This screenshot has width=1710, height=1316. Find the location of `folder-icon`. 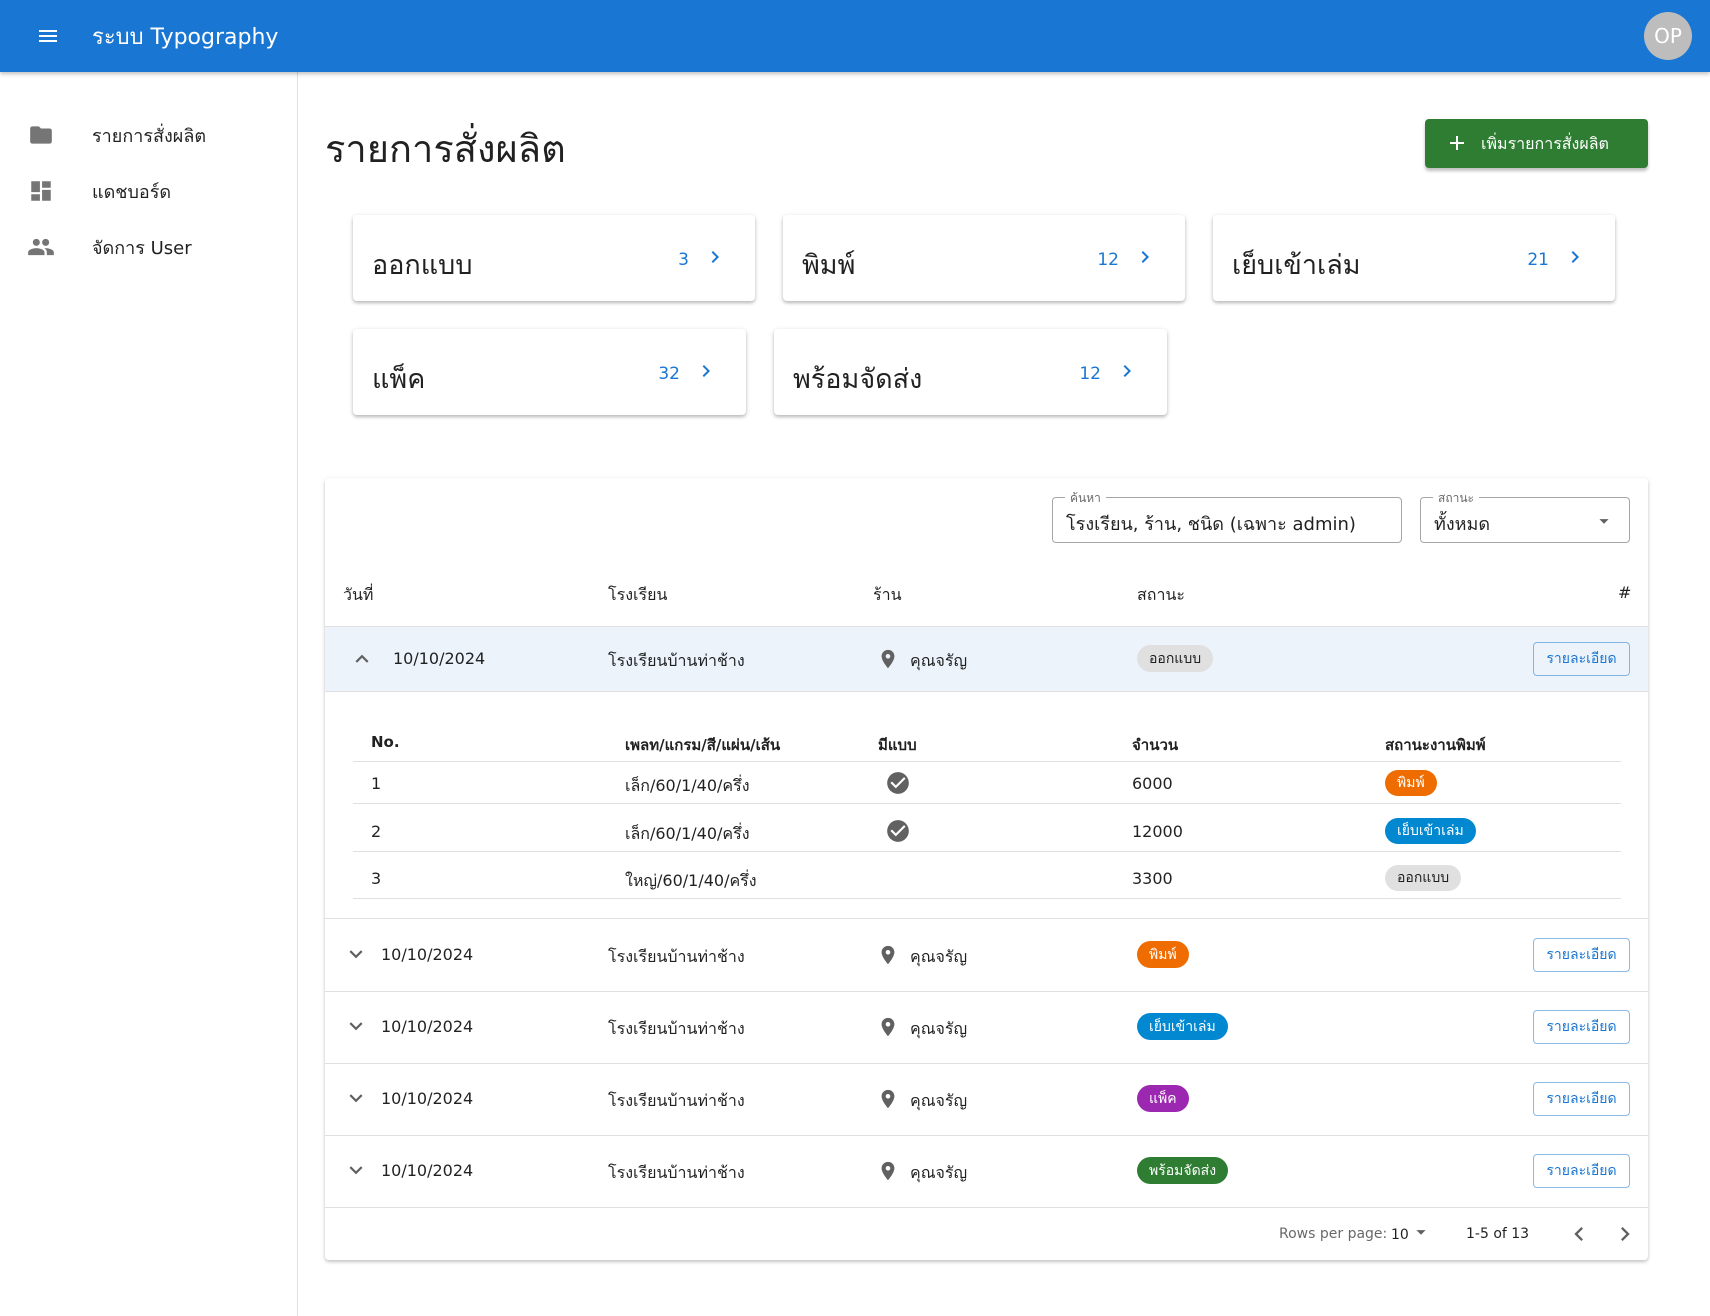

folder-icon is located at coordinates (41, 135).